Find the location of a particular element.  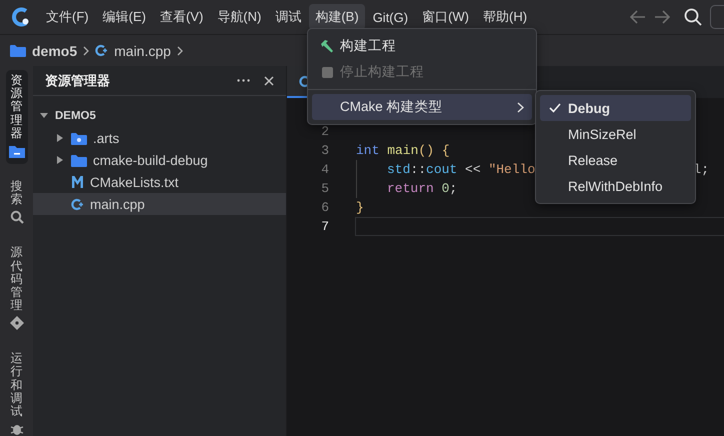

menu-item: Debug is located at coordinates (615, 108).